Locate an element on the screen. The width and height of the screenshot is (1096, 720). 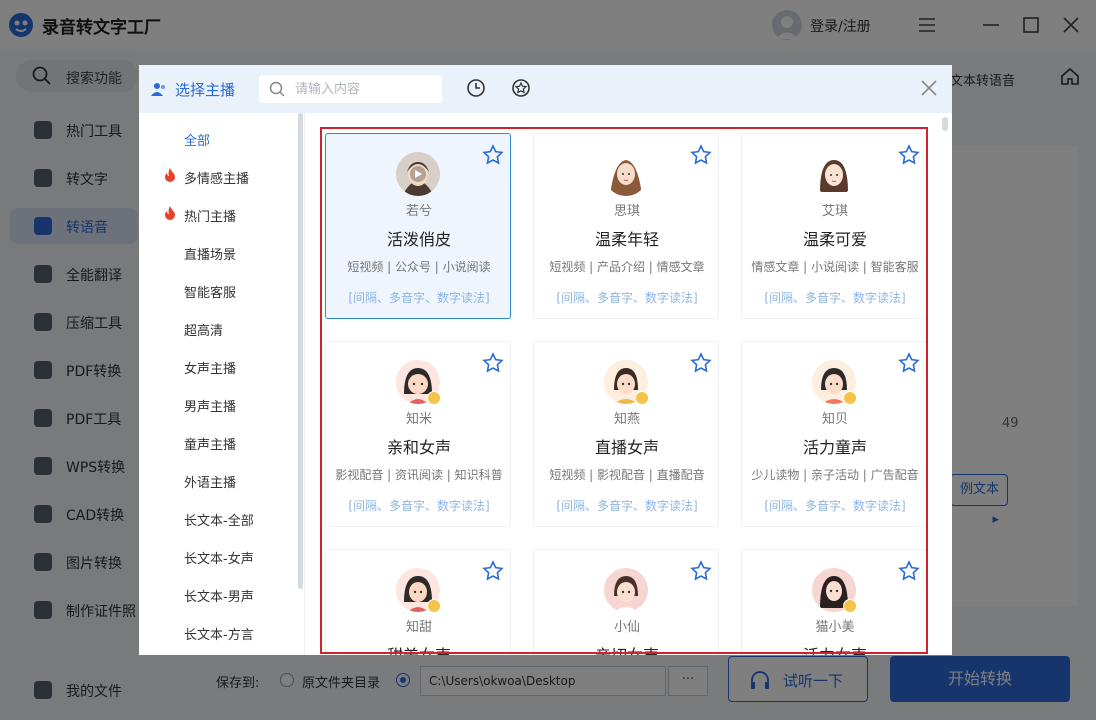
search-icon is located at coordinates (277, 89).